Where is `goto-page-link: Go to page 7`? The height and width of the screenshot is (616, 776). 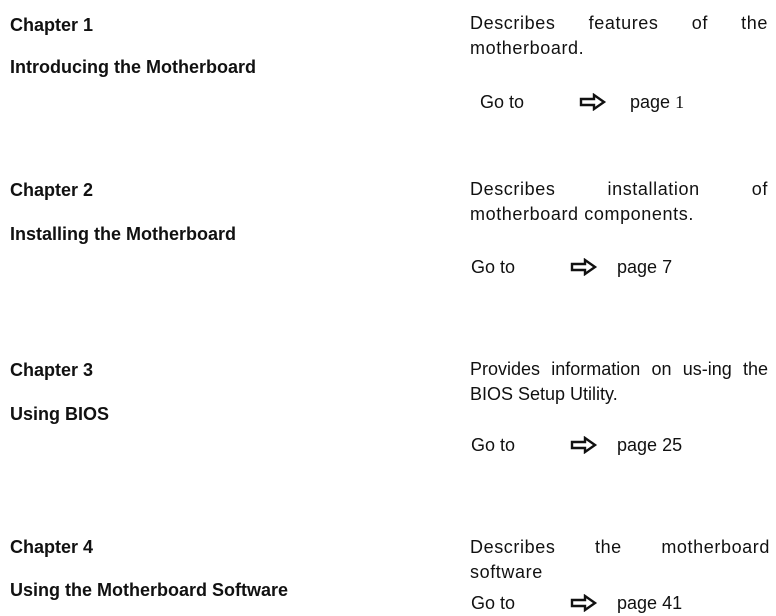
goto-page-link: Go to page 7 is located at coordinates (601, 268).